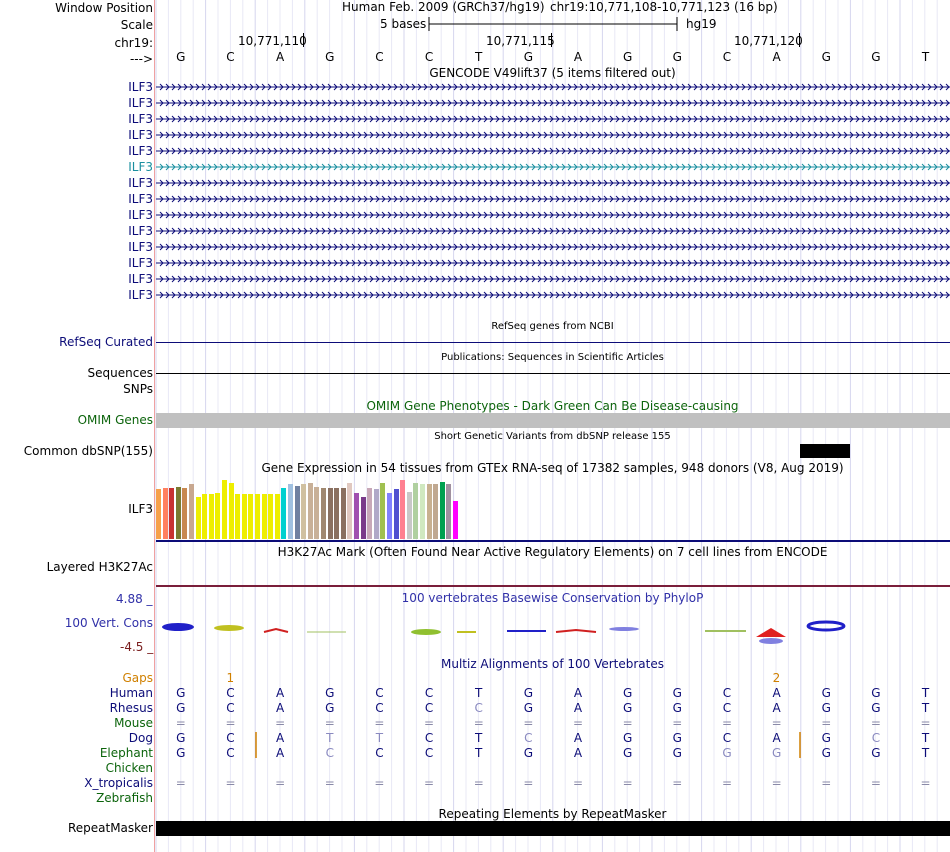 The width and height of the screenshot is (950, 852). I want to click on species-label: Elephant, so click(126, 753).